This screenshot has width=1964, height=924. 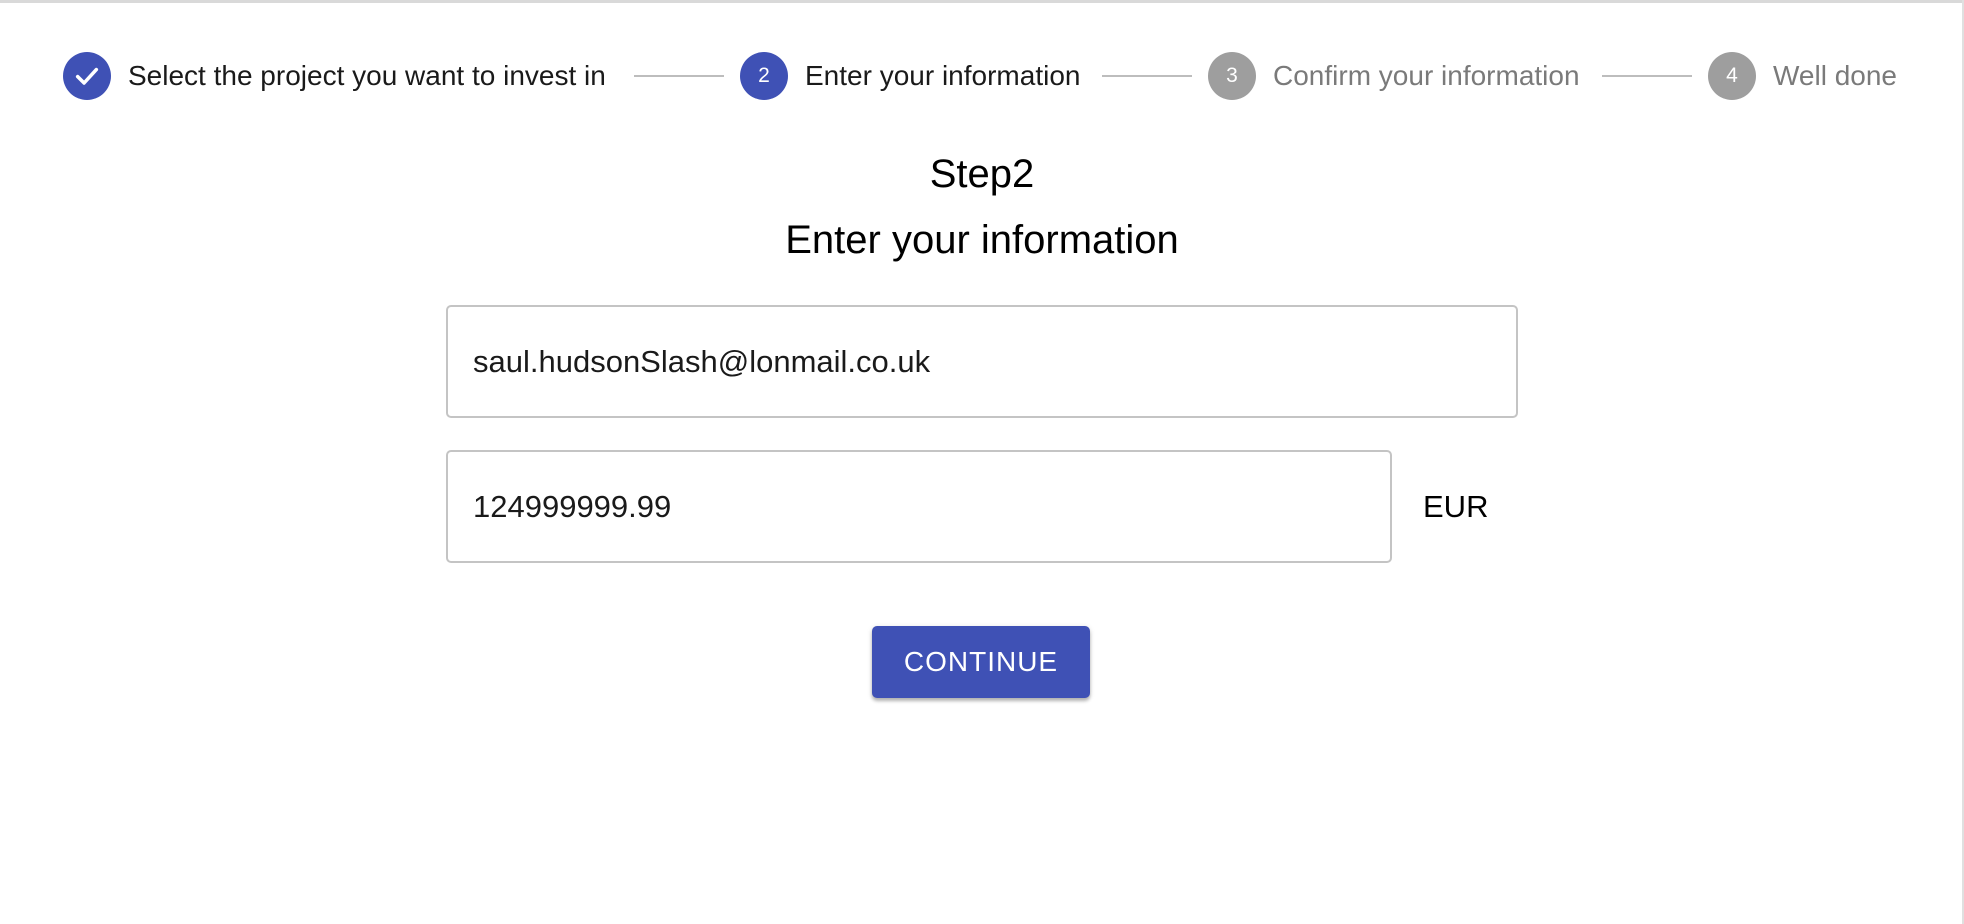 I want to click on step-3-label: Confirm your information, so click(x=1426, y=75).